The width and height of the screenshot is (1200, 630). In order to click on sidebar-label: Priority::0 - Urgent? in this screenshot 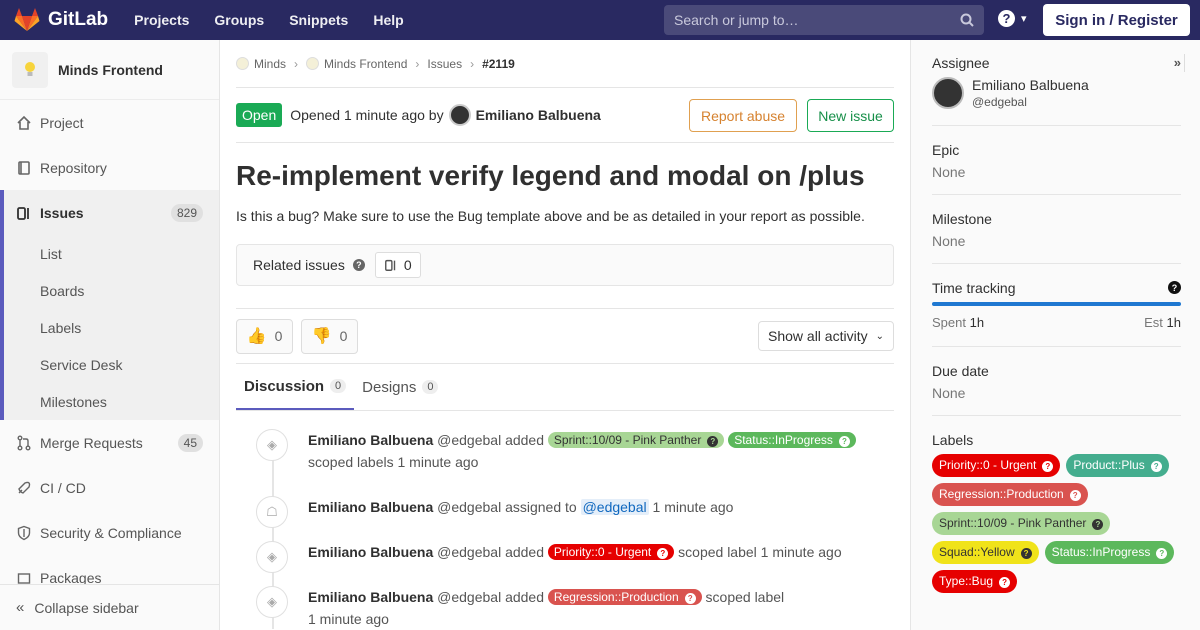, I will do `click(996, 465)`.